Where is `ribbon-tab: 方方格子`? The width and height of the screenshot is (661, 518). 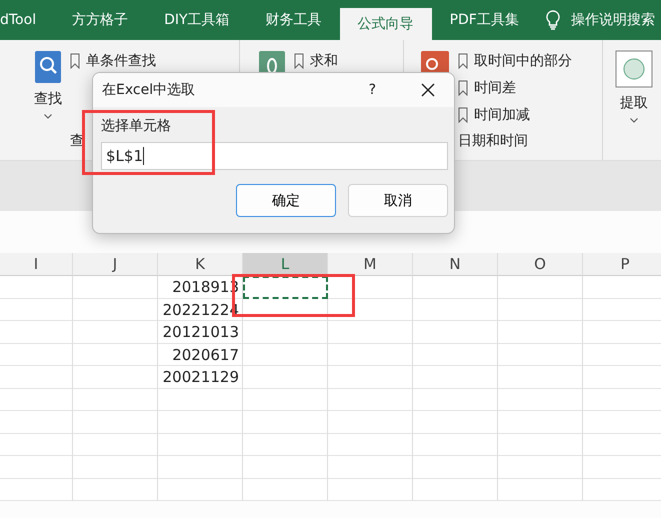 ribbon-tab: 方方格子 is located at coordinates (100, 20).